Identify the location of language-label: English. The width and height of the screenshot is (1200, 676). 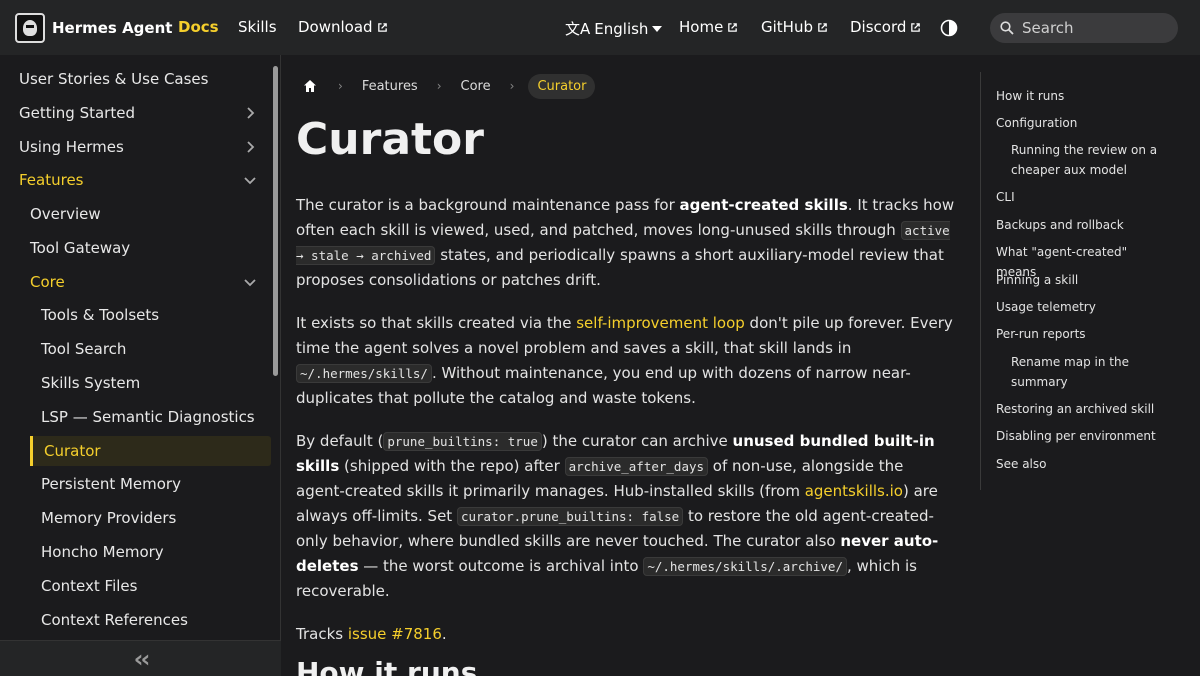
(621, 28).